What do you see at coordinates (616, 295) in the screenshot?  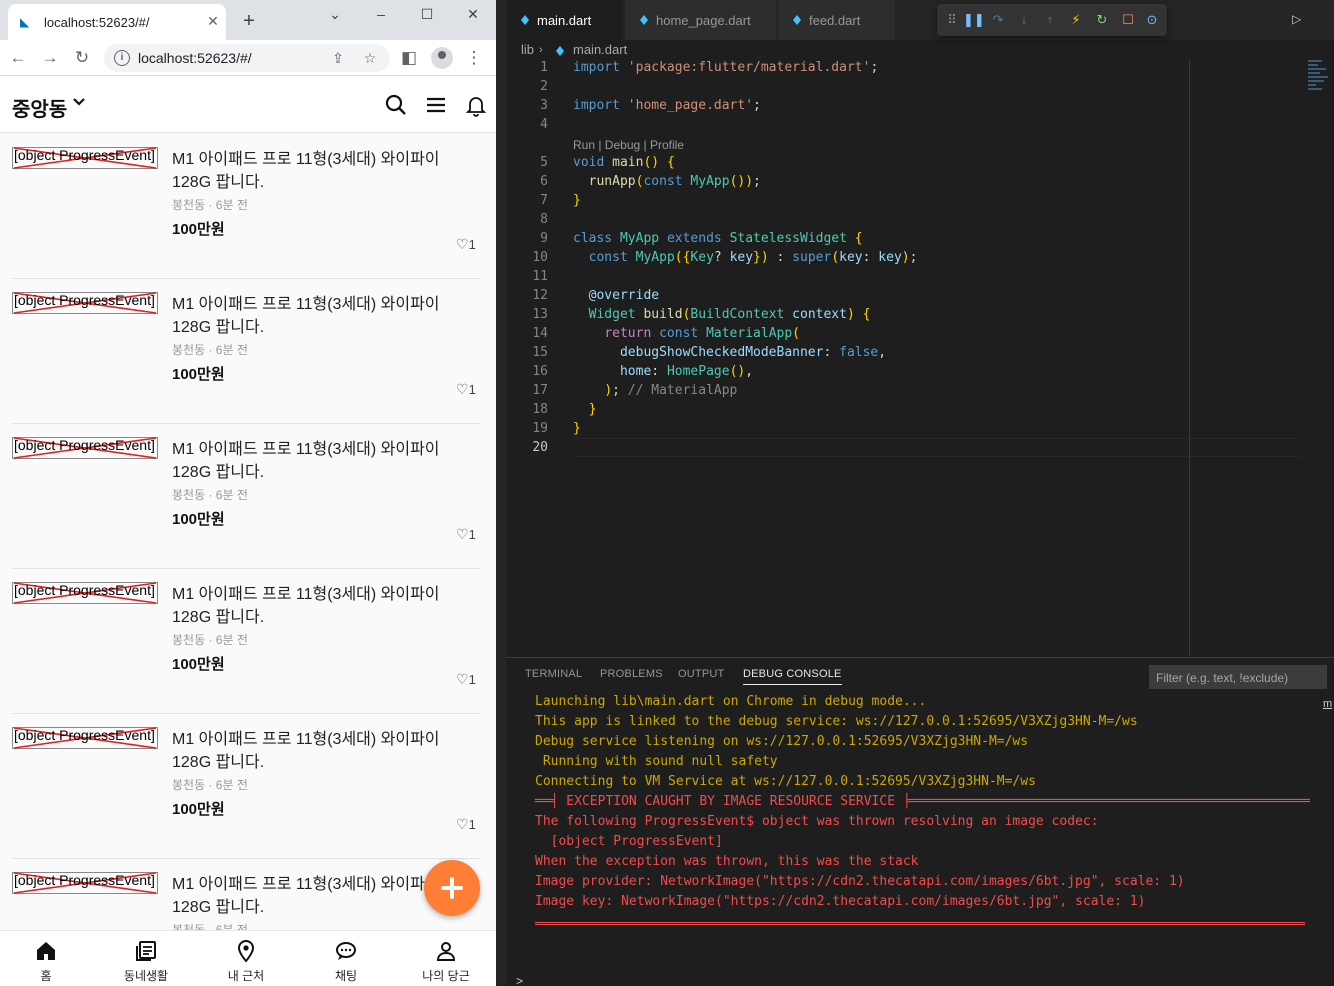 I see `code-line: @override` at bounding box center [616, 295].